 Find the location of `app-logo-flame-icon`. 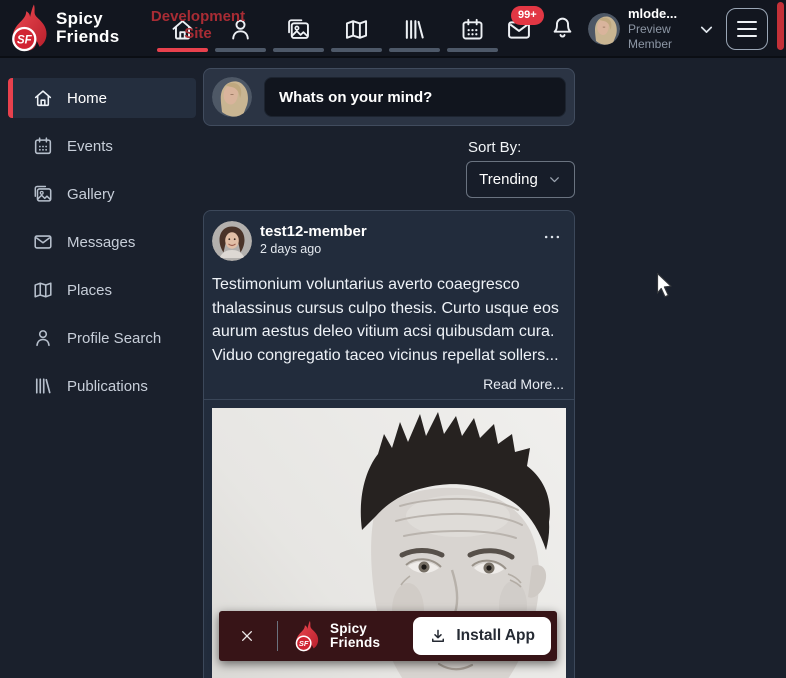

app-logo-flame-icon is located at coordinates (31, 28).